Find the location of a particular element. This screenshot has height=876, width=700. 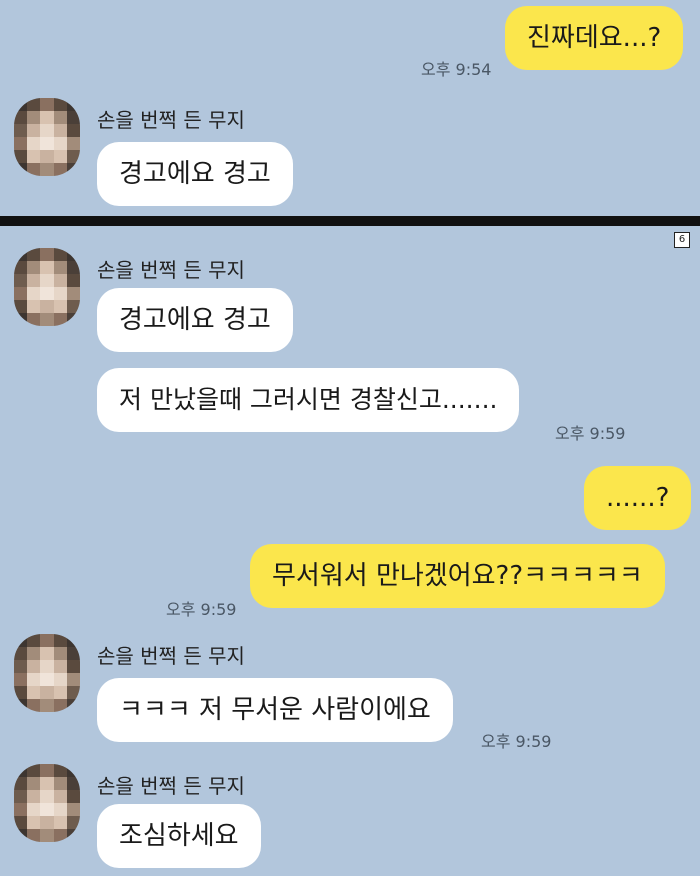

outgoing-message-bubble: 진짜데요...? is located at coordinates (594, 38).